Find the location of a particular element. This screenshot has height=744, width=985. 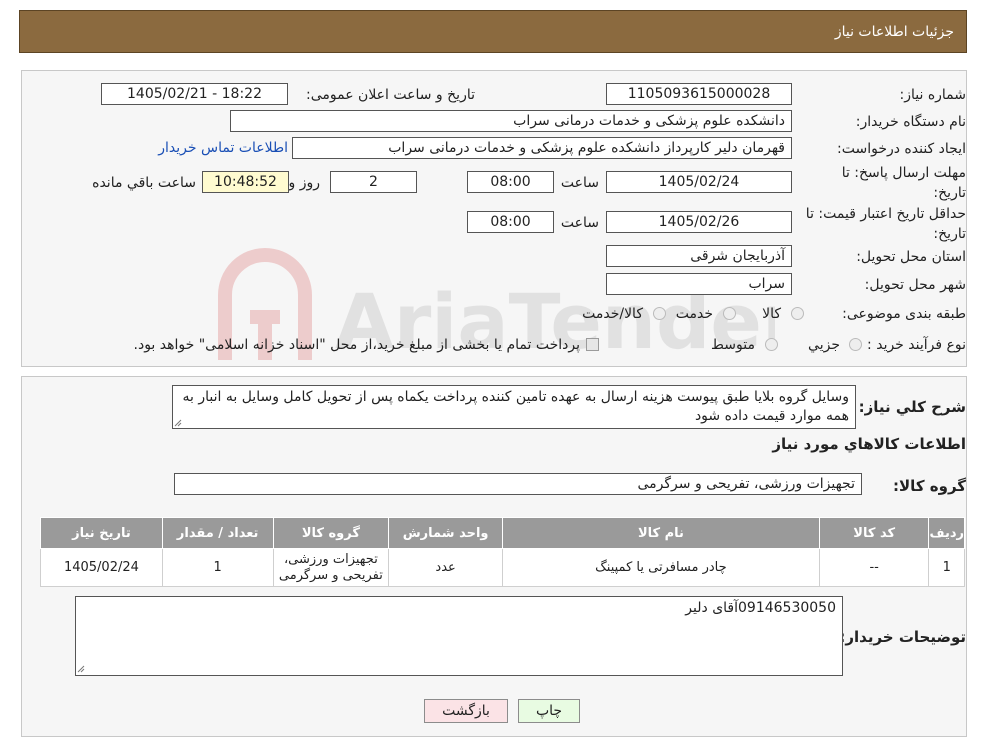

col-name: نام کالا is located at coordinates (660, 533).